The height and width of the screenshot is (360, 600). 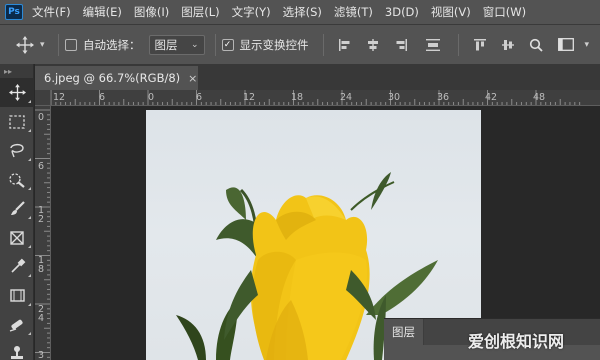 I want to click on search-icon, so click(x=536, y=45).